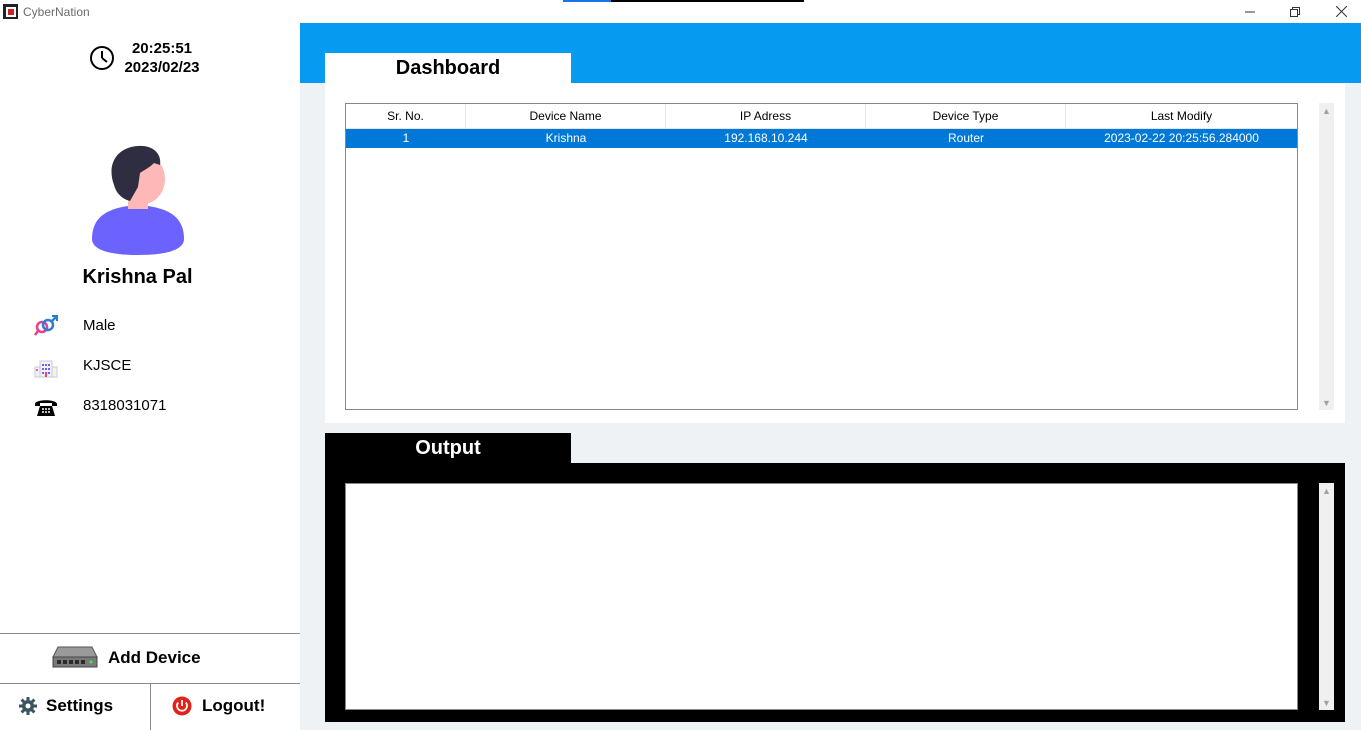 This screenshot has width=1361, height=730. Describe the element at coordinates (28, 706) in the screenshot. I see `gear-icon` at that location.